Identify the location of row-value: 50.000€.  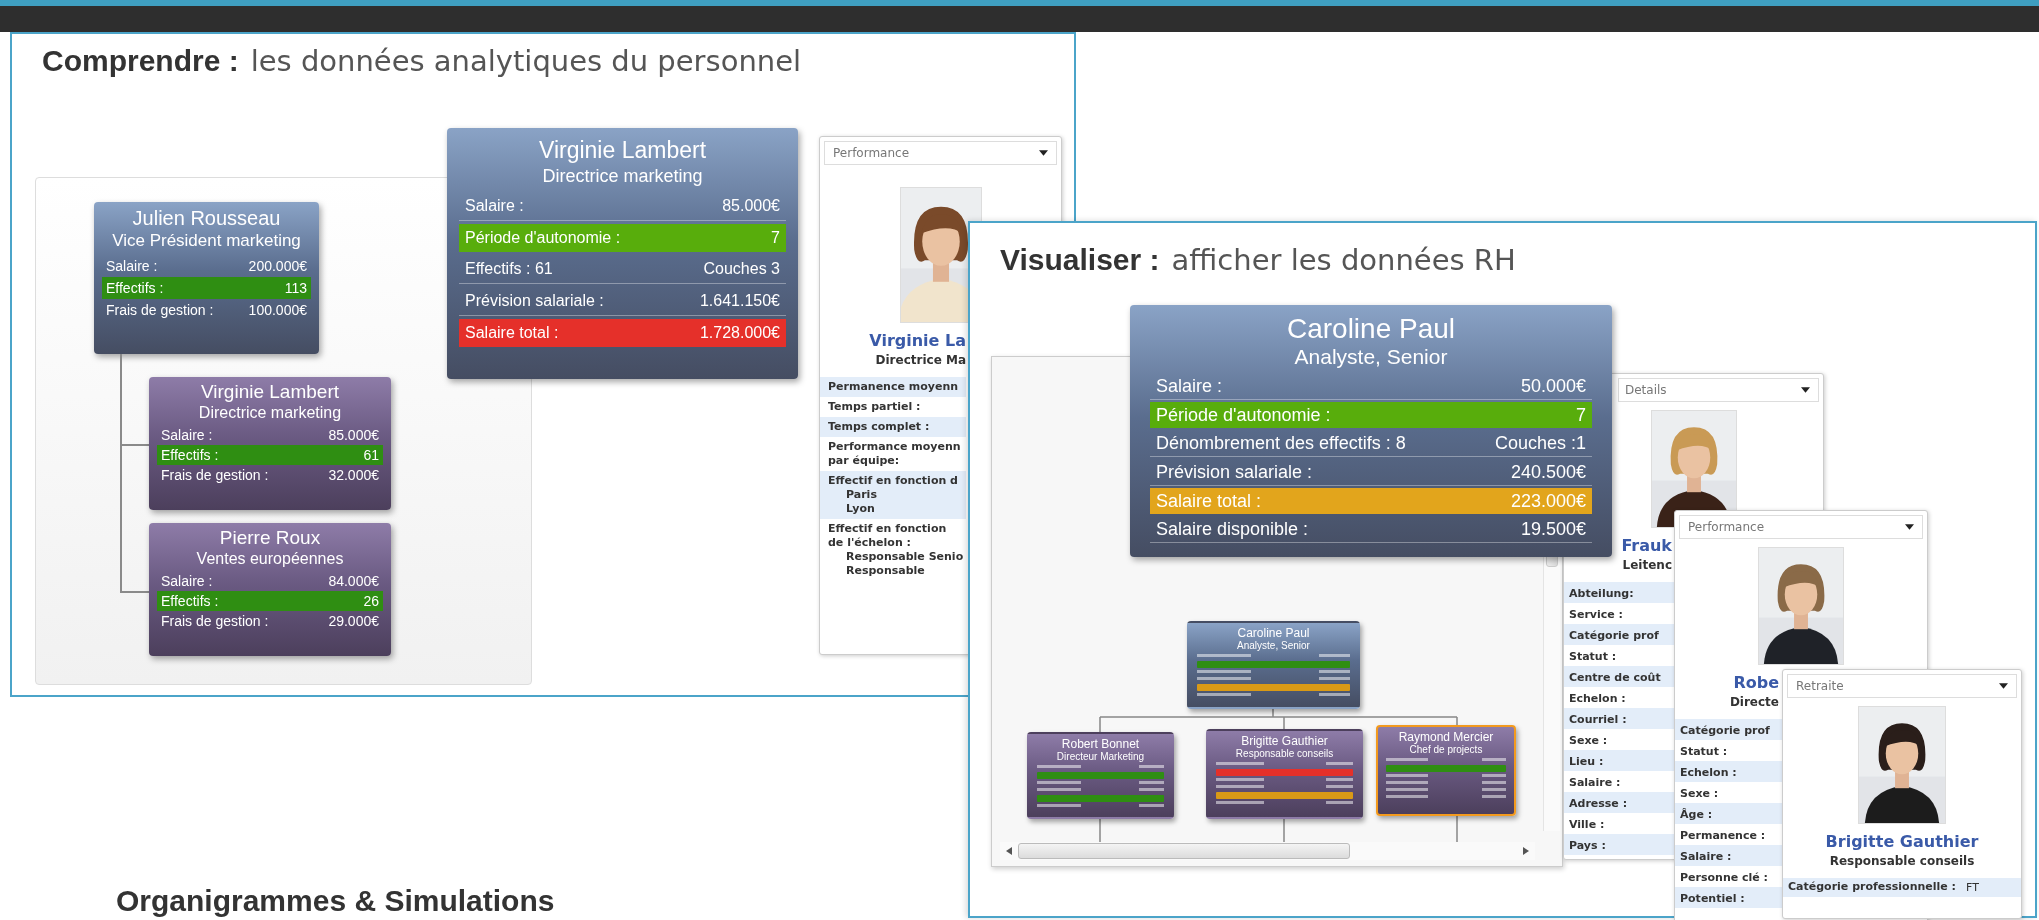
(1553, 386).